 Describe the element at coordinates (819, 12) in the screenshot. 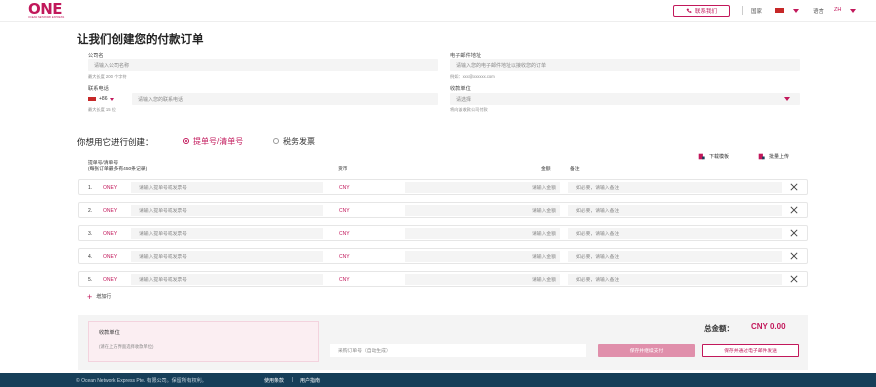

I see `language-label: 语言` at that location.